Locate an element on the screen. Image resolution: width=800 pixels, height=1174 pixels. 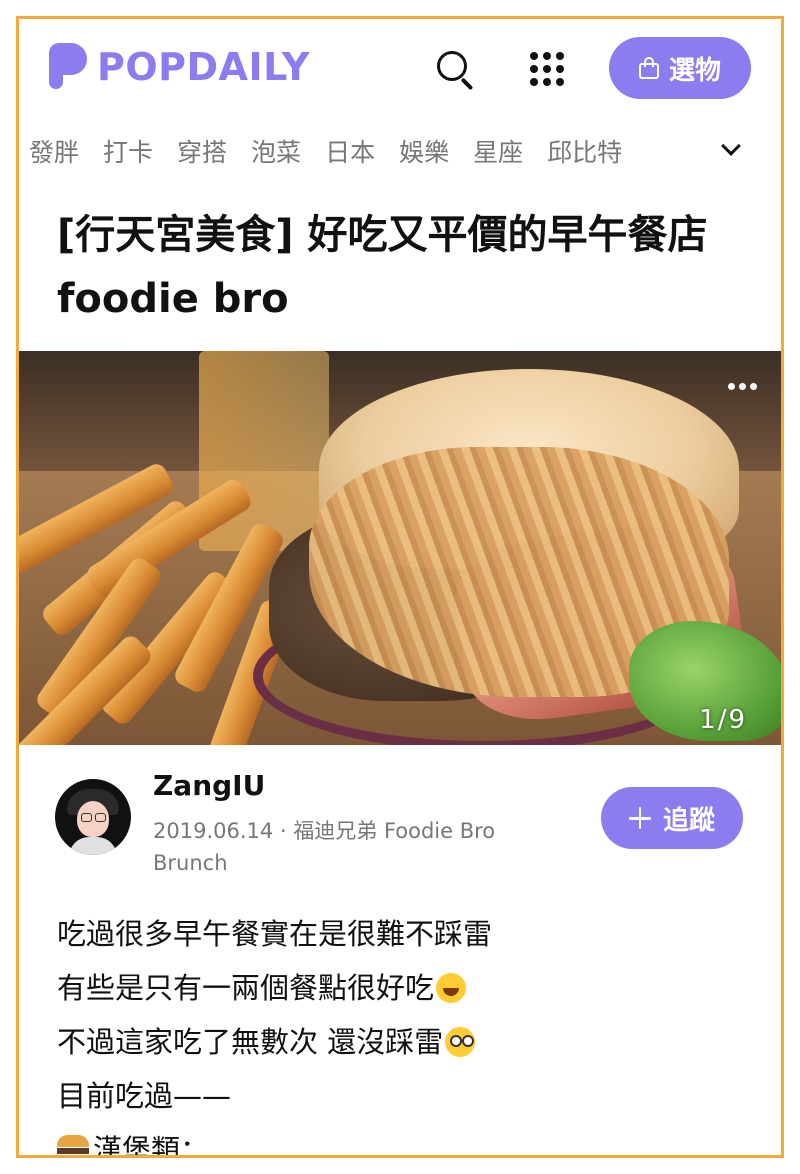
logo-text: POPDAILY is located at coordinates (203, 67).